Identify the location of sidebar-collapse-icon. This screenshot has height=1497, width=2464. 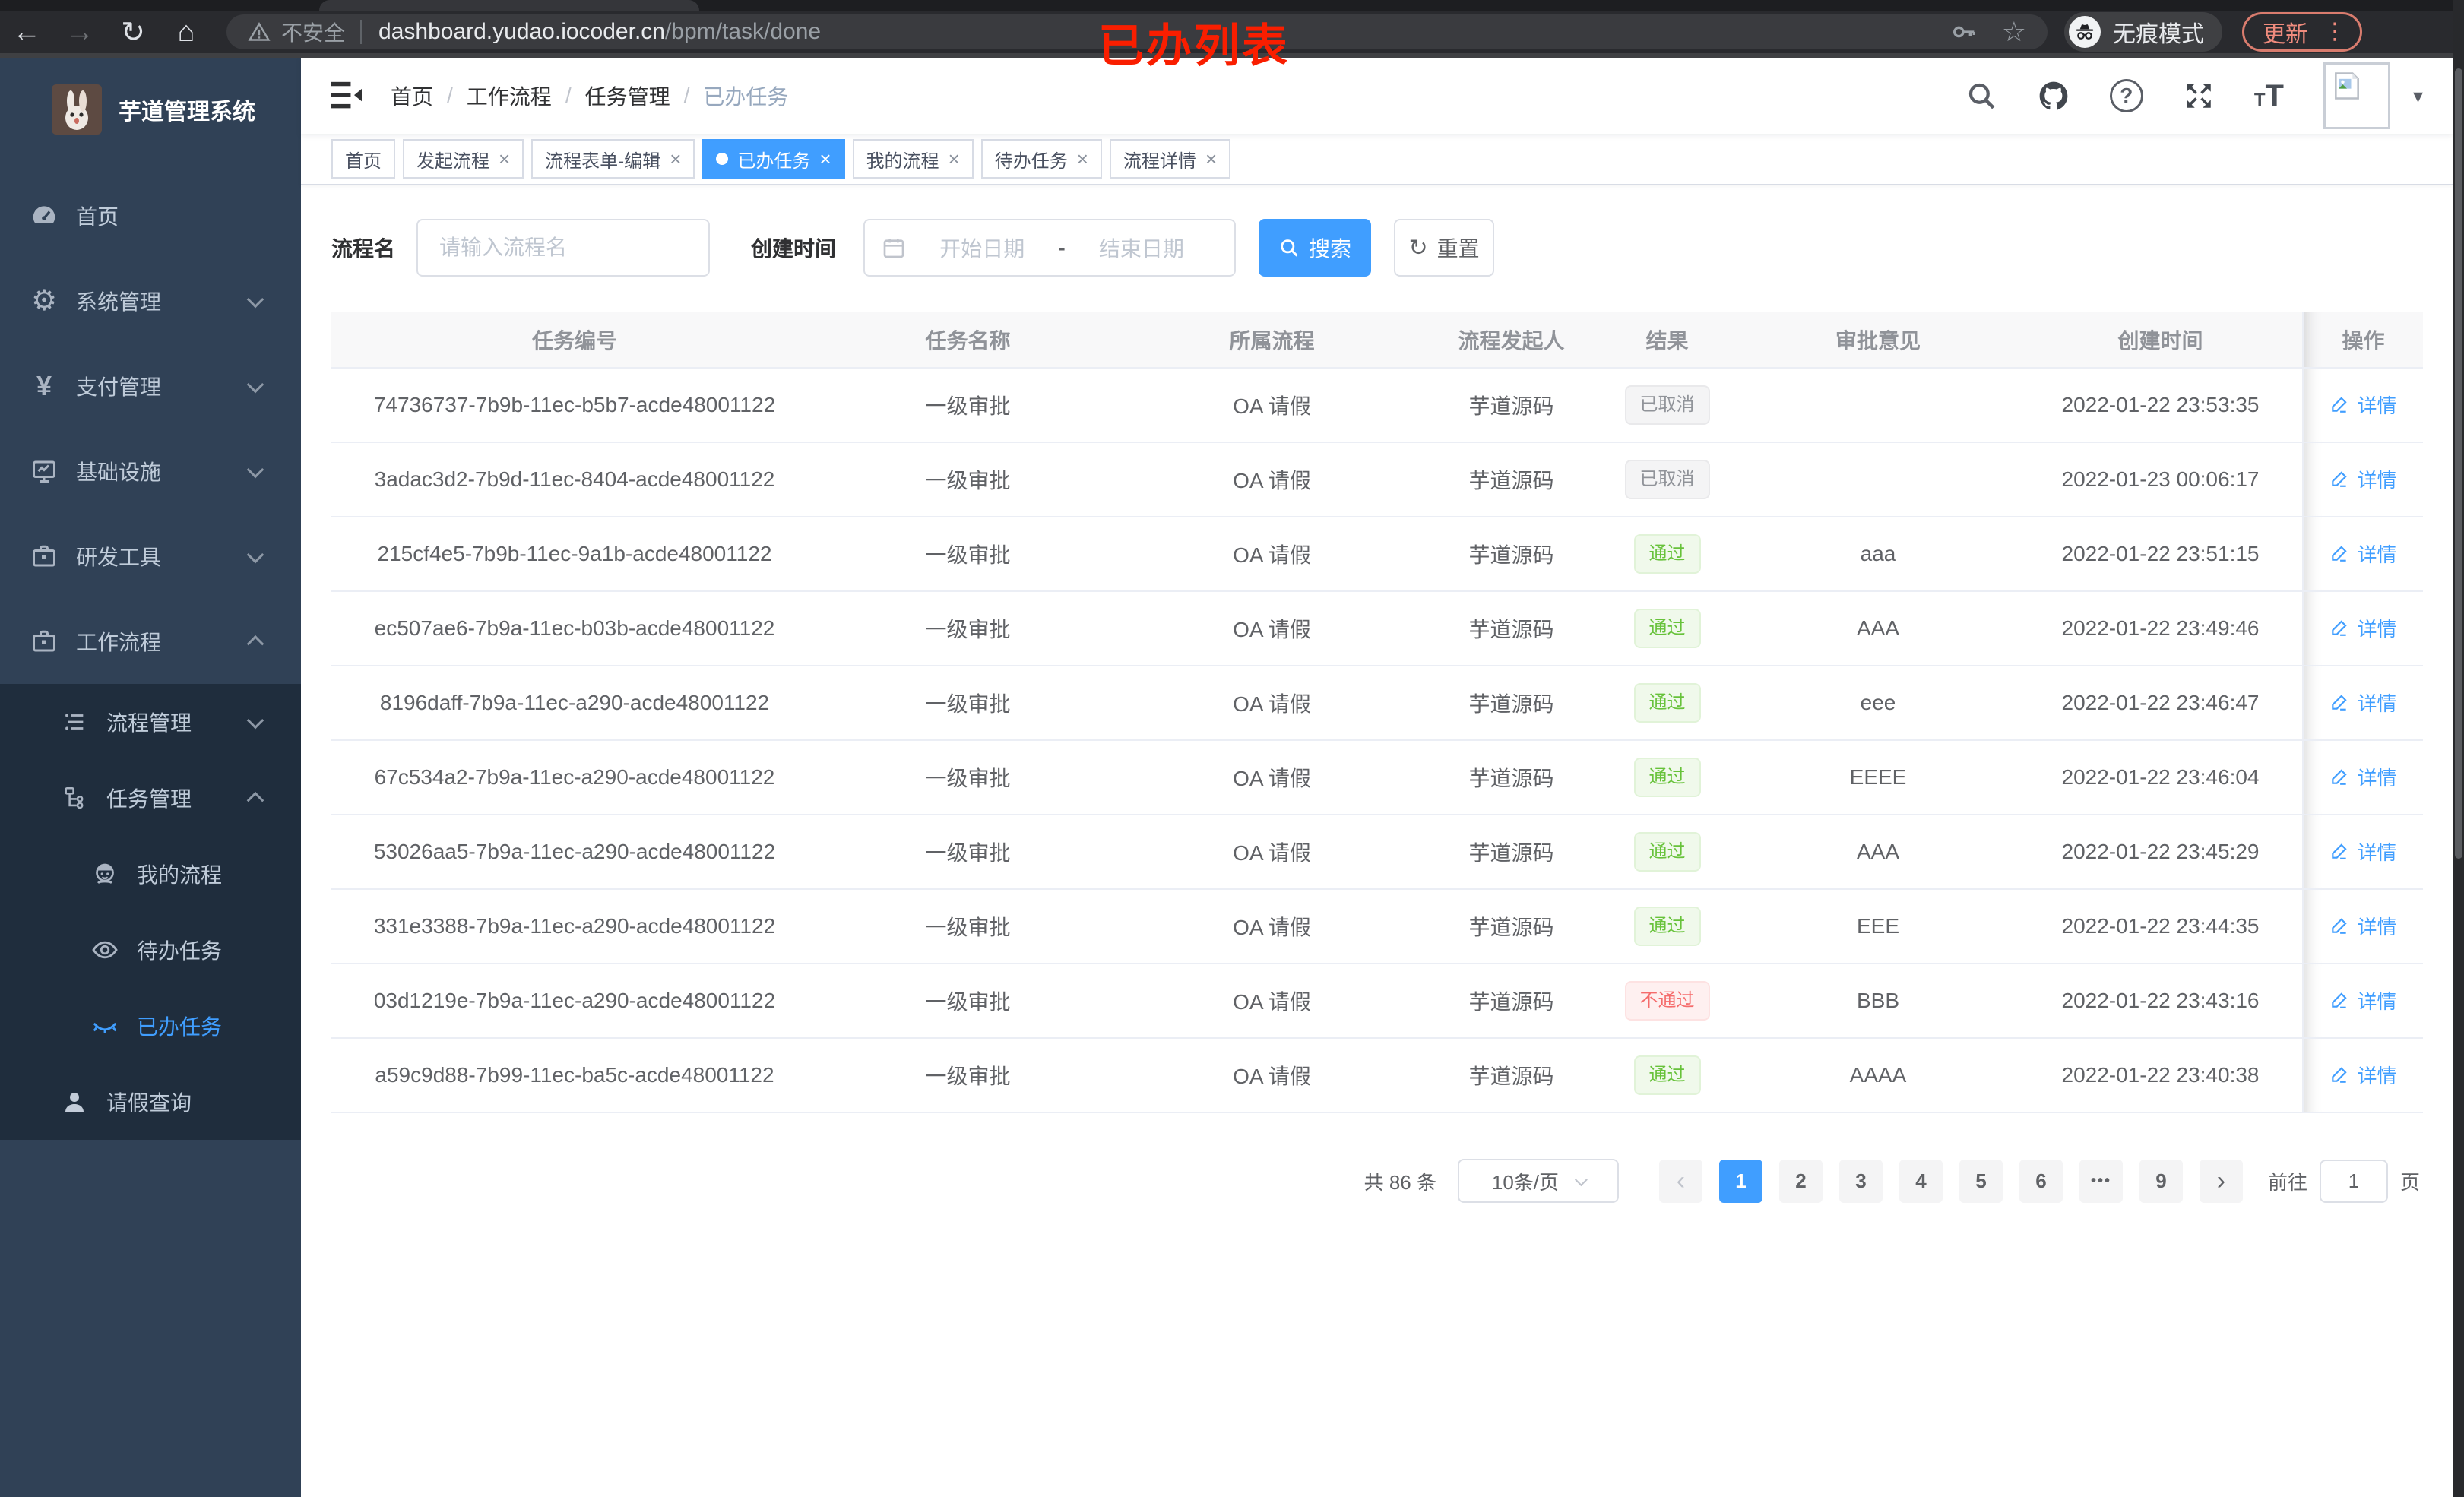
(346, 96).